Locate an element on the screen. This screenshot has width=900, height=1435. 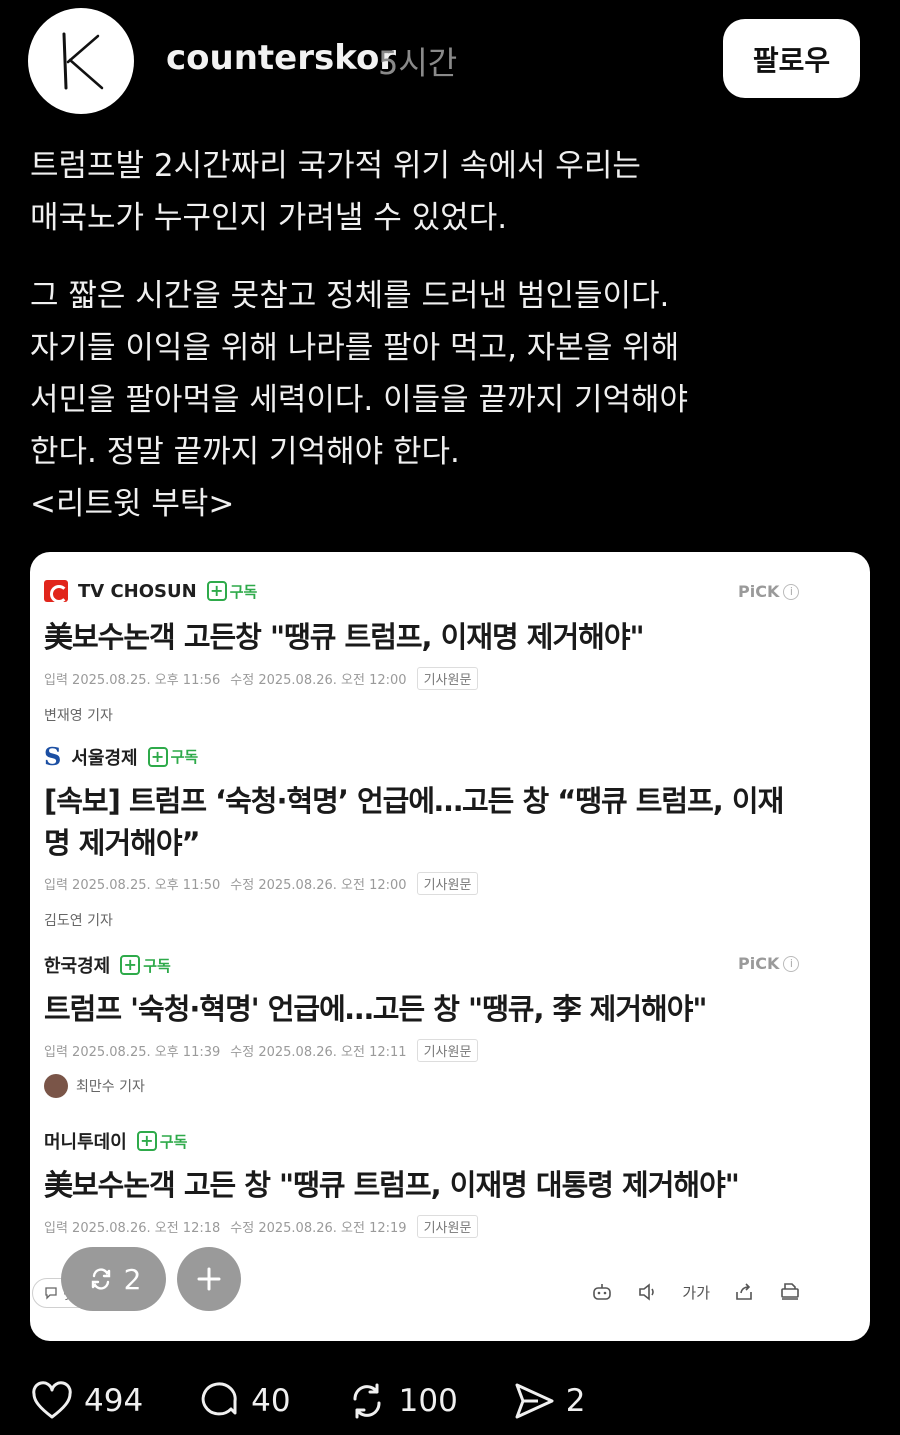
robot-icon is located at coordinates (602, 1292).